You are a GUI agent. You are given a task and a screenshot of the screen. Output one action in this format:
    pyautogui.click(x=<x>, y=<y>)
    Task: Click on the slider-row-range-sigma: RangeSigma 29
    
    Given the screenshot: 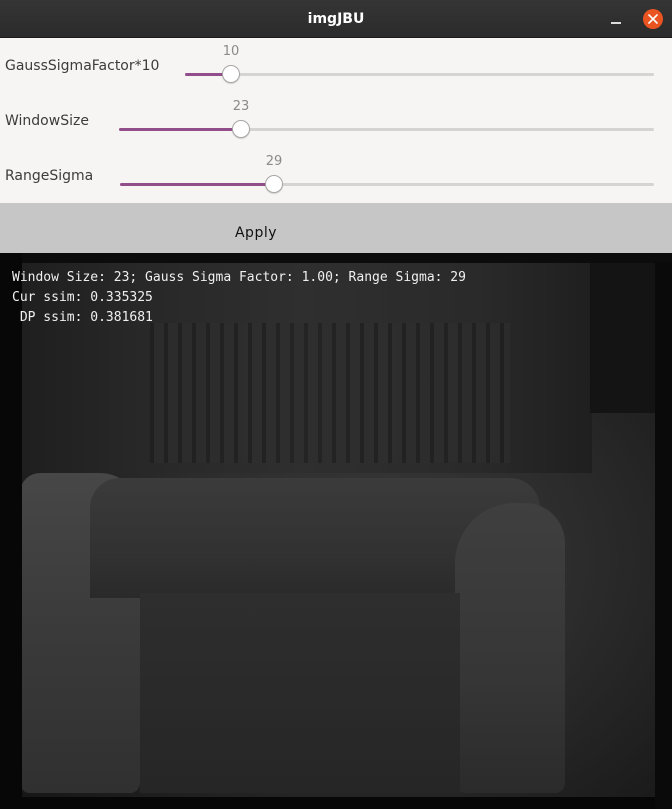 What is the action you would take?
    pyautogui.click(x=336, y=175)
    